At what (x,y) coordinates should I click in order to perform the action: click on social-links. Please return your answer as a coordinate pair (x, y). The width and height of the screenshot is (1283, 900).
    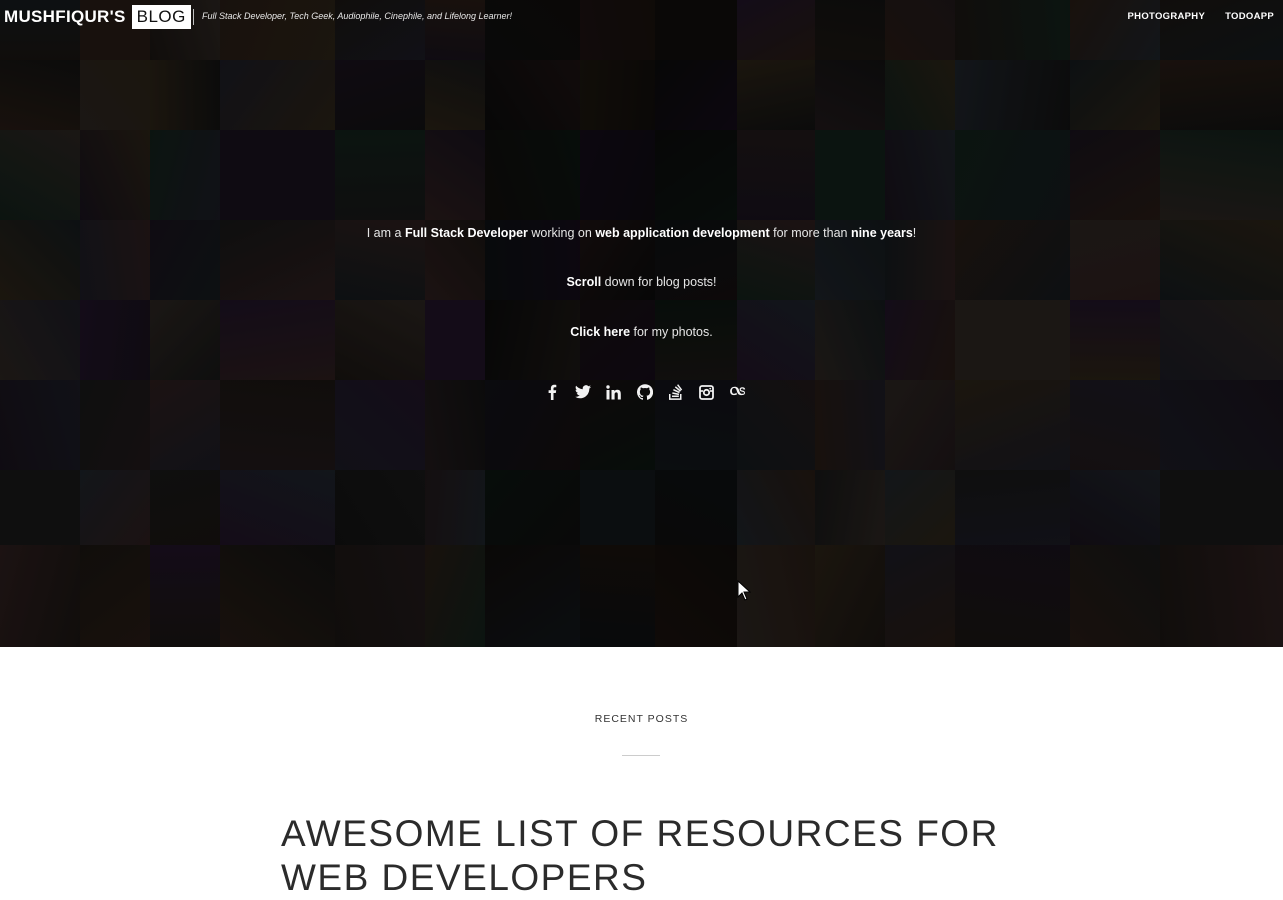
    Looking at the image, I should click on (644, 392).